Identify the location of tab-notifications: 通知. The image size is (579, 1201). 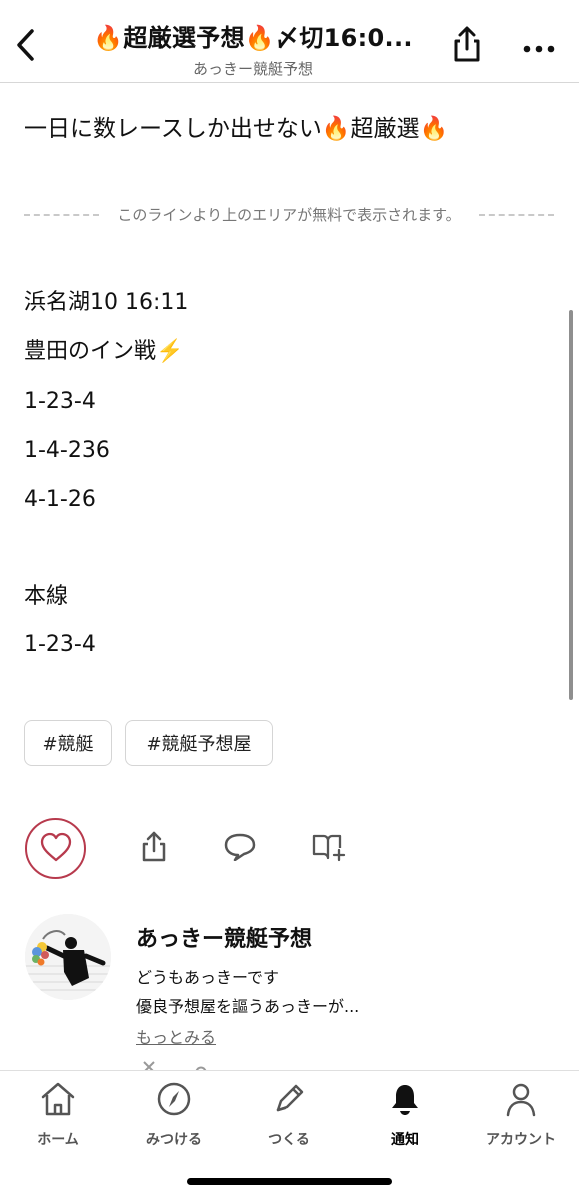
(405, 1118).